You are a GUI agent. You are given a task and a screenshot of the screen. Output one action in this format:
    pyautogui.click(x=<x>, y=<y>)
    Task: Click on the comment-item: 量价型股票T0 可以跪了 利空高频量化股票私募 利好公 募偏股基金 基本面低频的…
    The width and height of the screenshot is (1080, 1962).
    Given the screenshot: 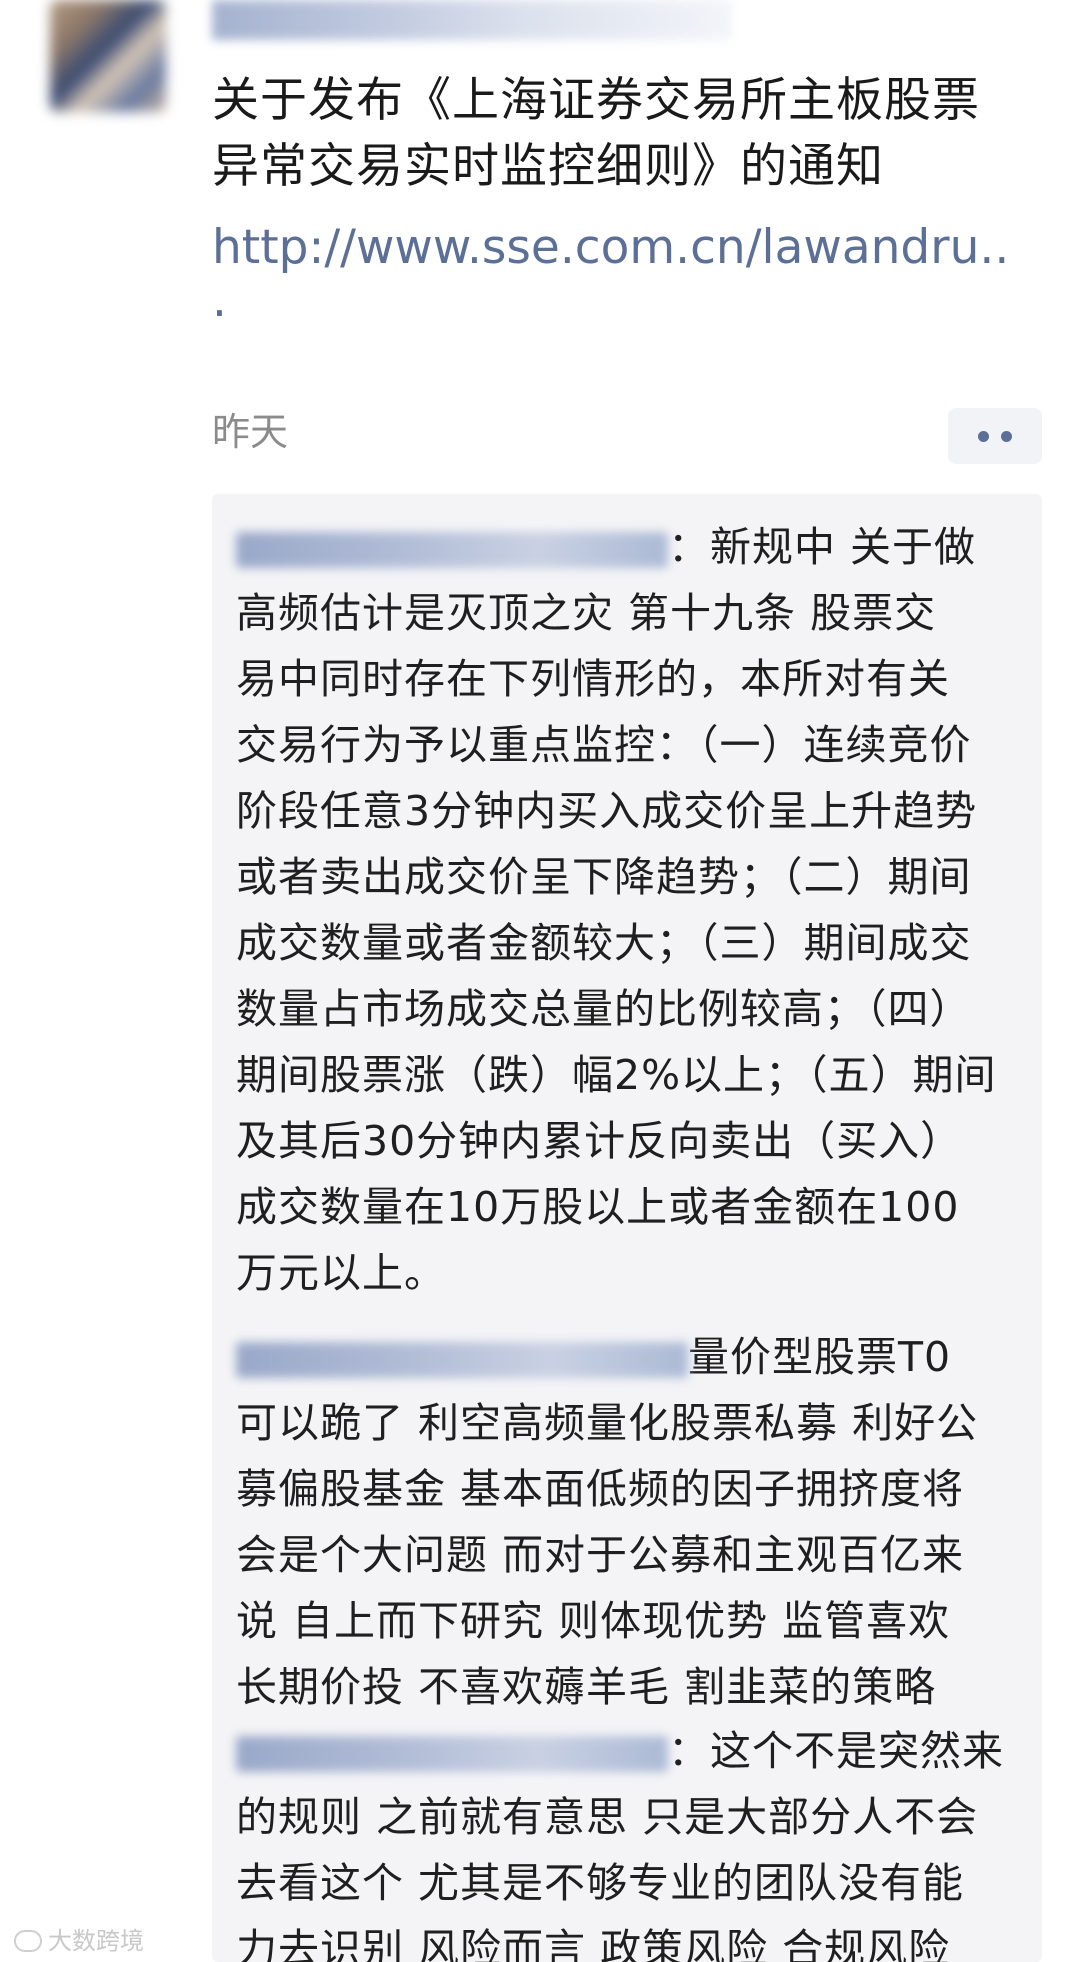 What is the action you would take?
    pyautogui.click(x=636, y=1522)
    